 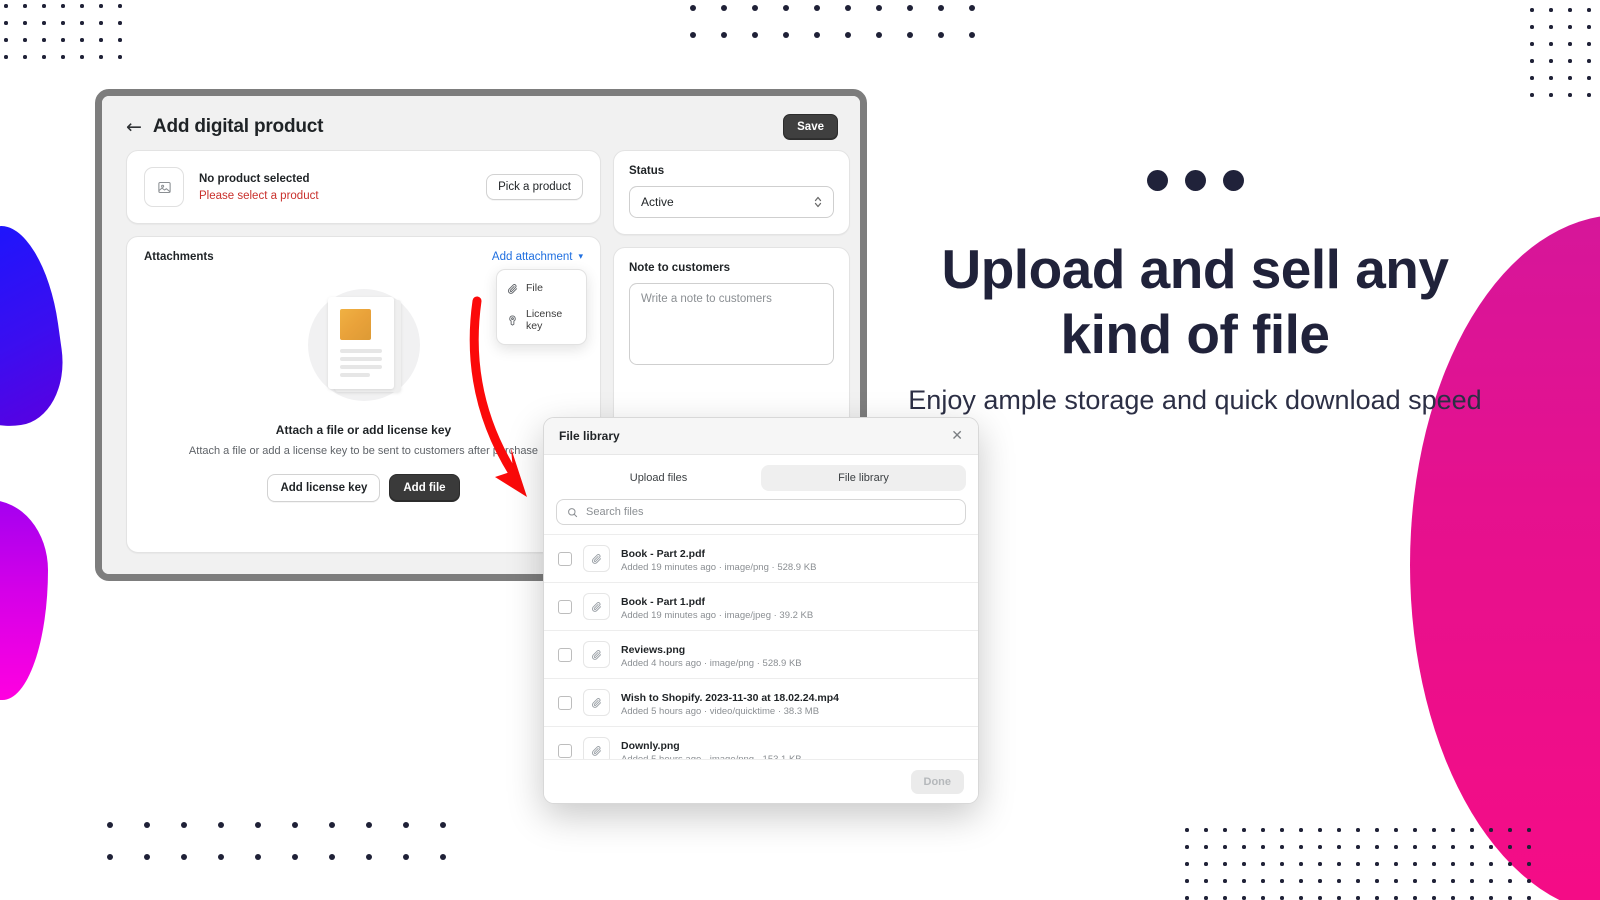 I want to click on add-attachment-menu: File License key, so click(x=541, y=307).